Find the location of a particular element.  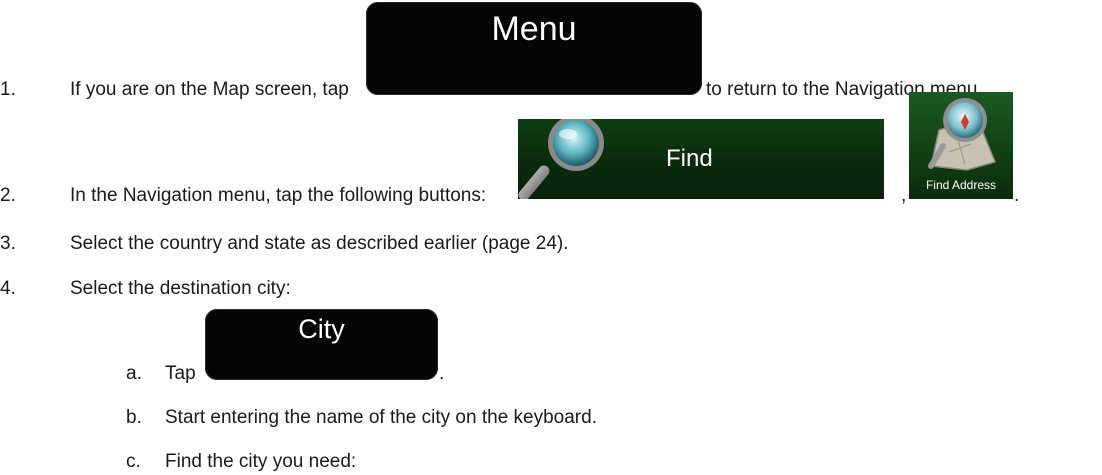

step-number: 3. is located at coordinates (8, 243).